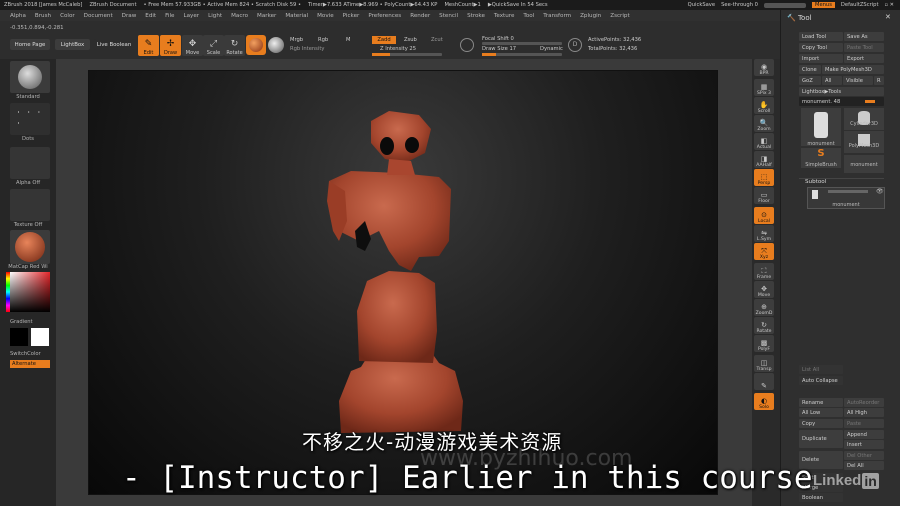  What do you see at coordinates (19, 337) in the screenshot?
I see `secondary-color-swatch` at bounding box center [19, 337].